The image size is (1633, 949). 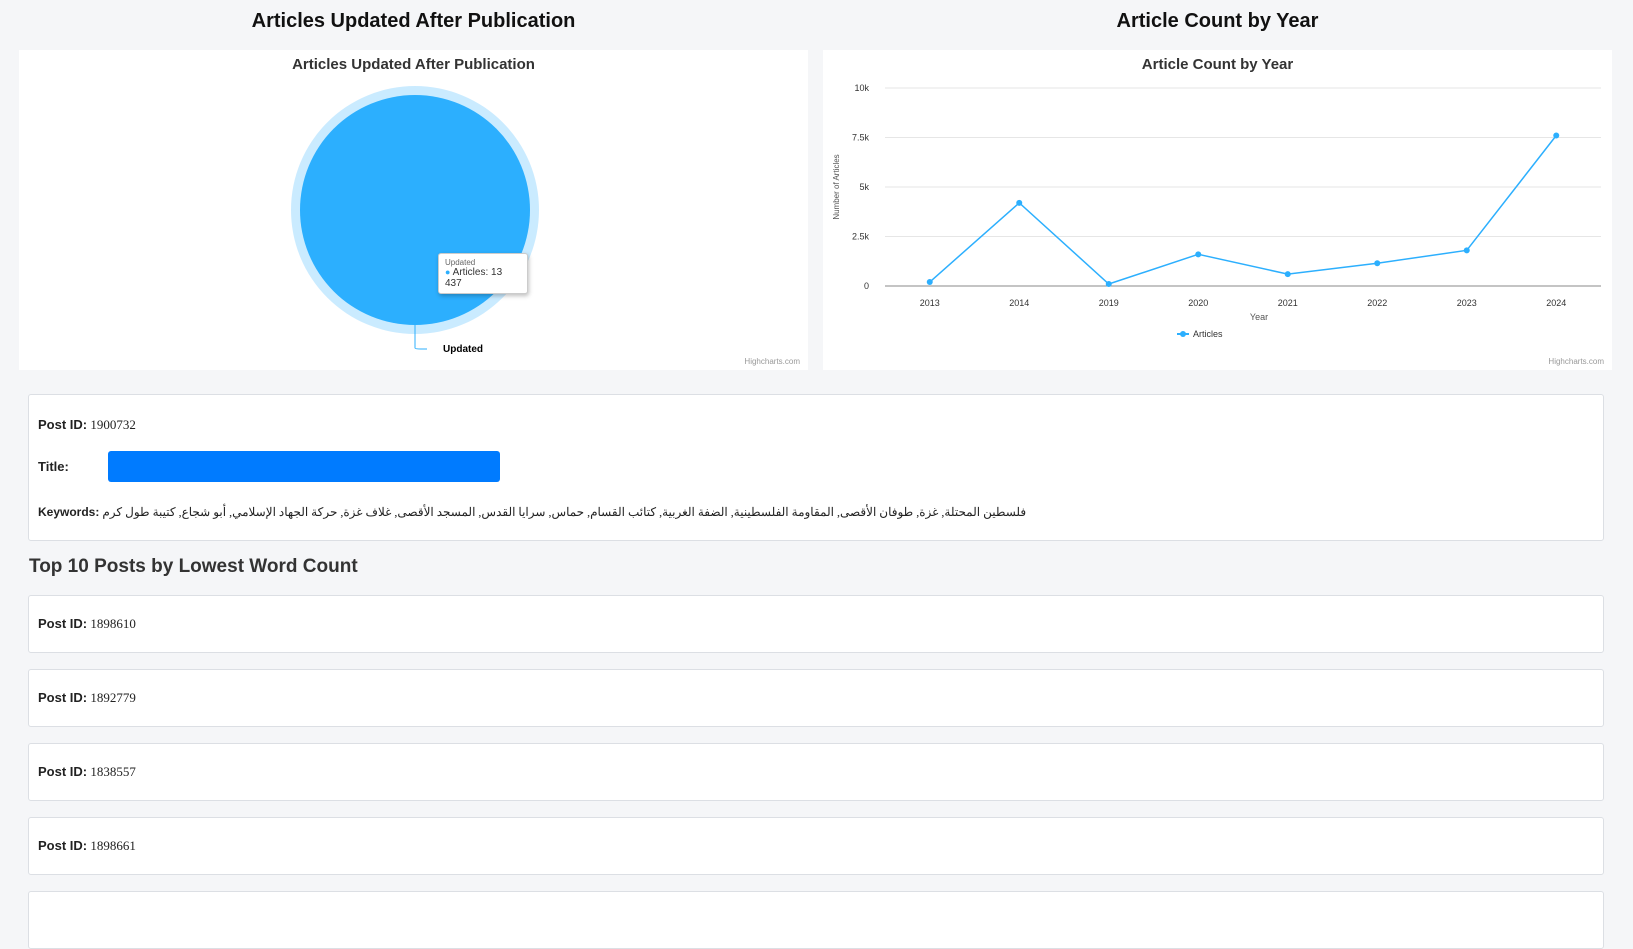 I want to click on keywords-label: Keywords:, so click(x=69, y=512).